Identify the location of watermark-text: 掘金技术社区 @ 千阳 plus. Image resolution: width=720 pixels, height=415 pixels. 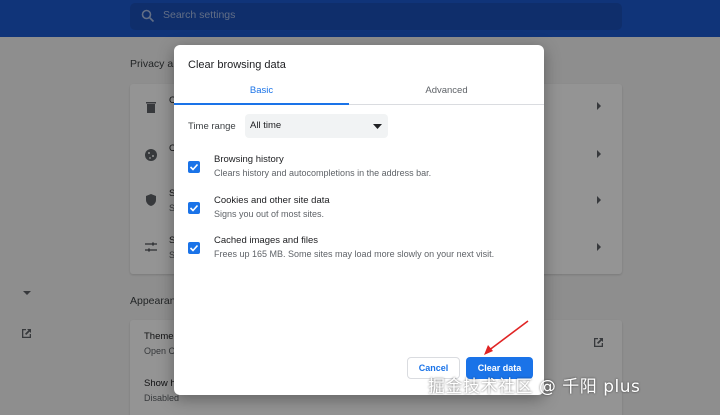
(534, 387).